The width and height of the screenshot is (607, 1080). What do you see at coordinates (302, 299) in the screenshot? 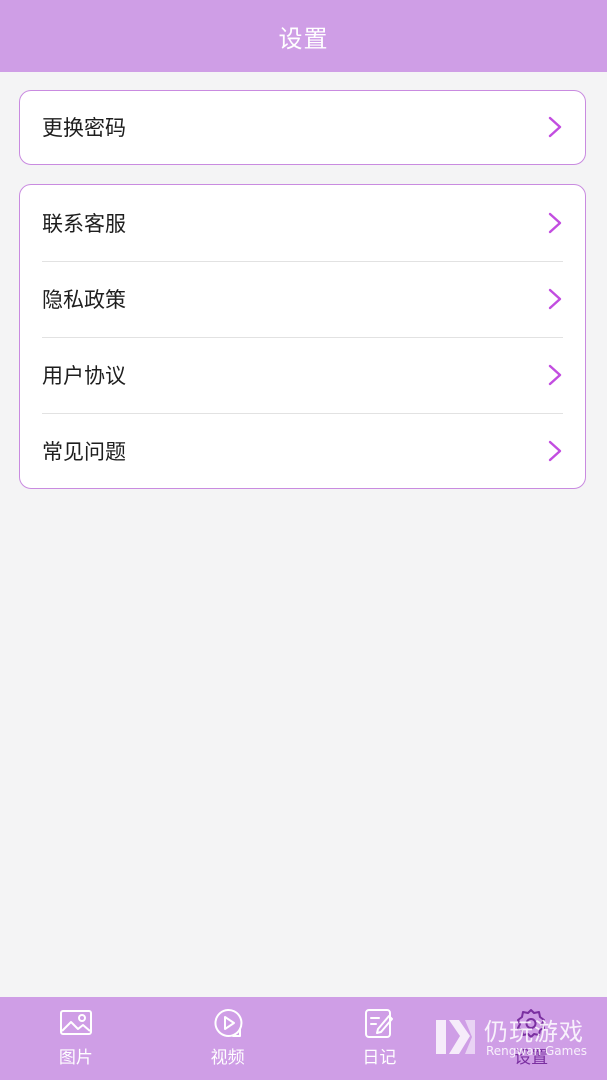
I see `settings-item-privacy-policy: 隐私政策` at bounding box center [302, 299].